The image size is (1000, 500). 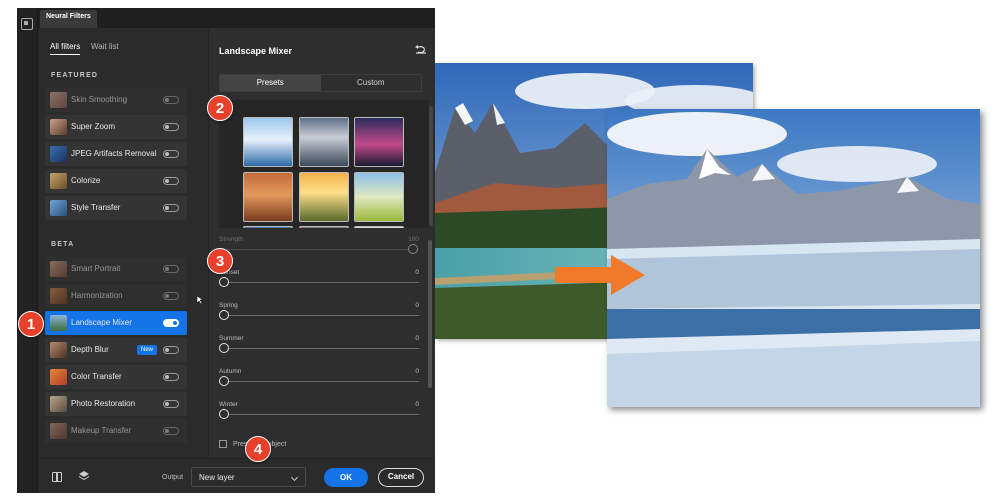 I want to click on tab-presets: Presets, so click(x=270, y=83).